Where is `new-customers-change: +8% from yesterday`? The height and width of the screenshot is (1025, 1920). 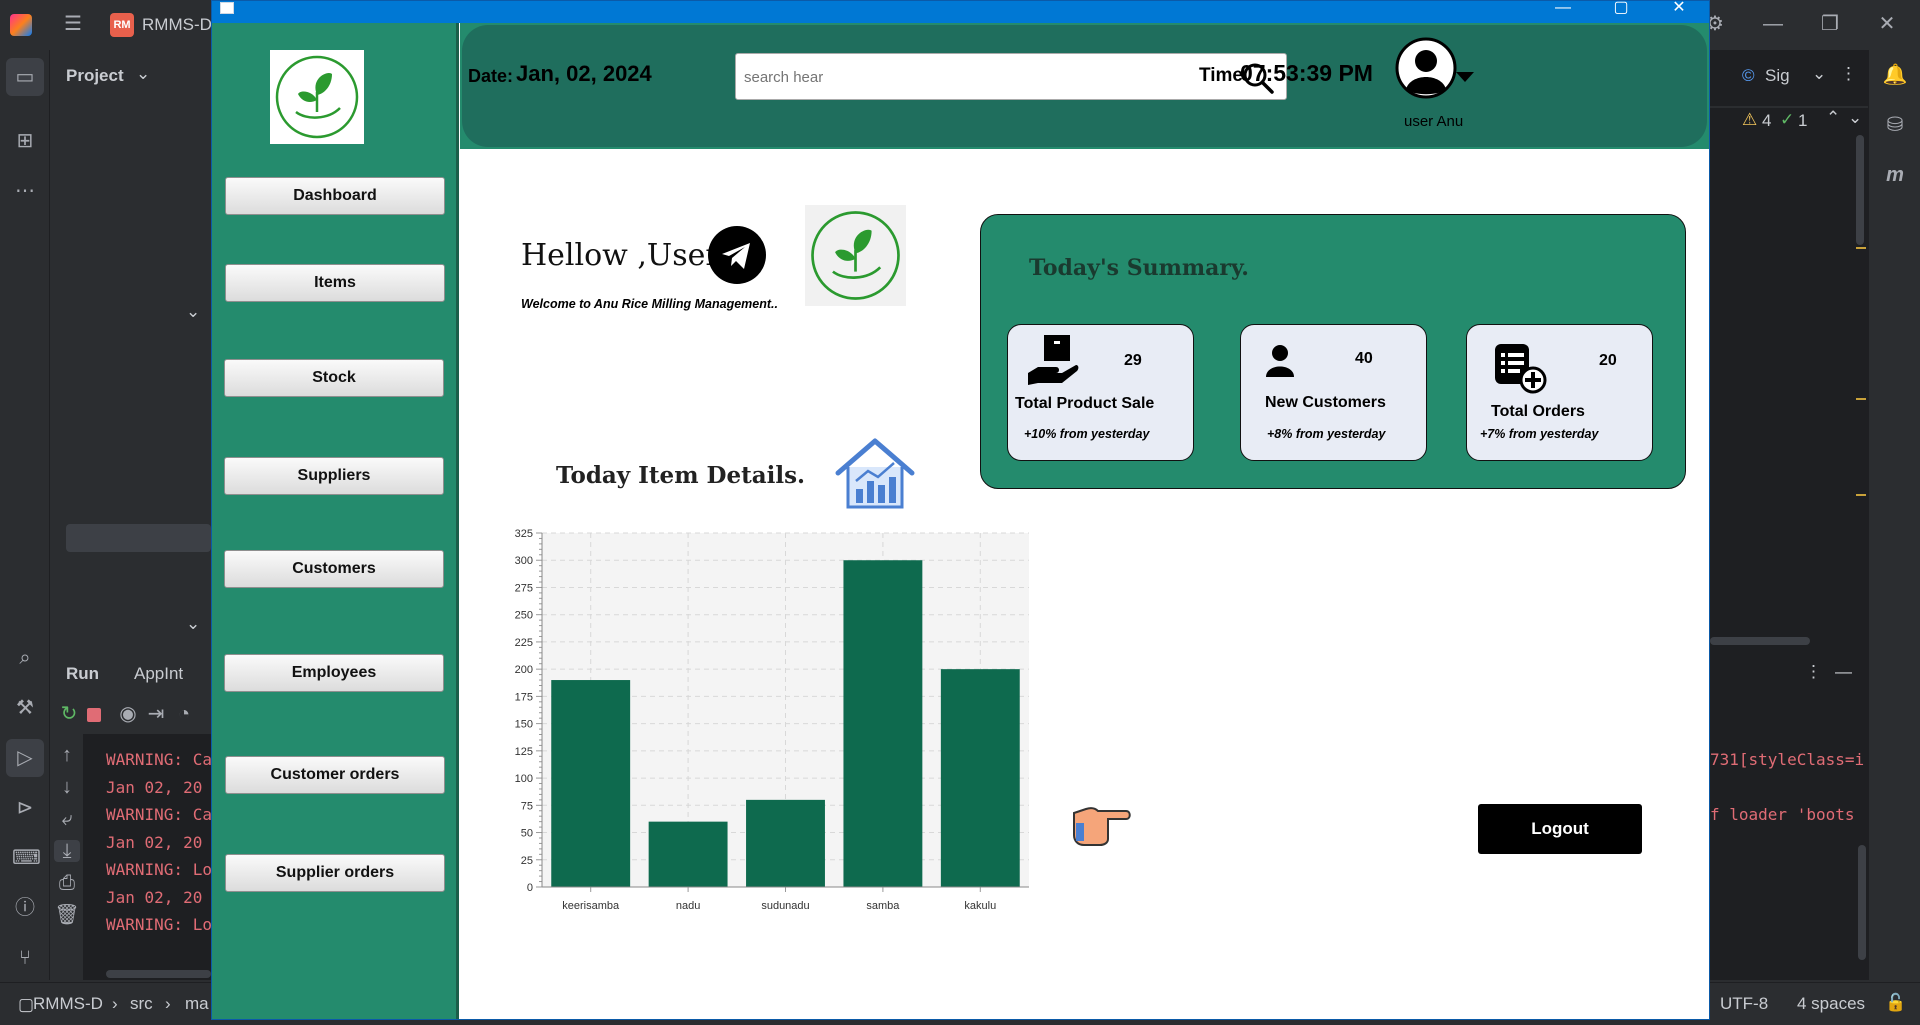
new-customers-change: +8% from yesterday is located at coordinates (1326, 434).